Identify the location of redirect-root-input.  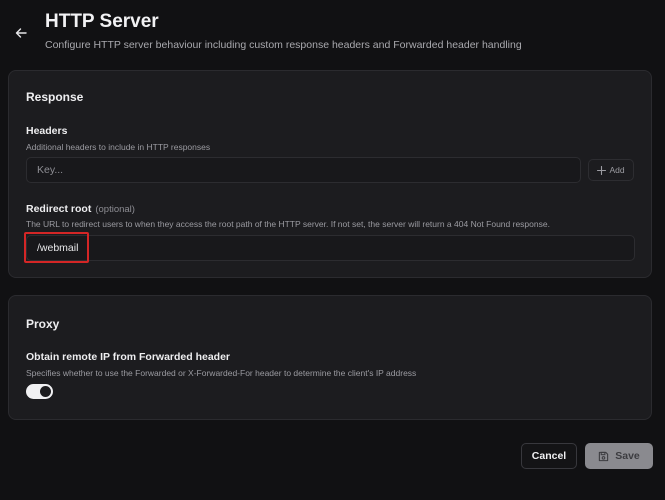
(330, 248).